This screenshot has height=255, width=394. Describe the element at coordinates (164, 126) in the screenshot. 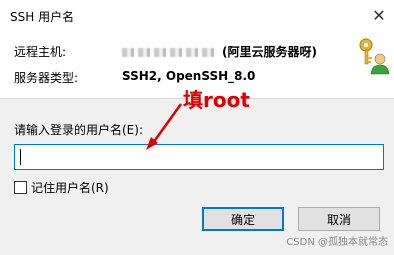

I see `annotation-arrow` at that location.